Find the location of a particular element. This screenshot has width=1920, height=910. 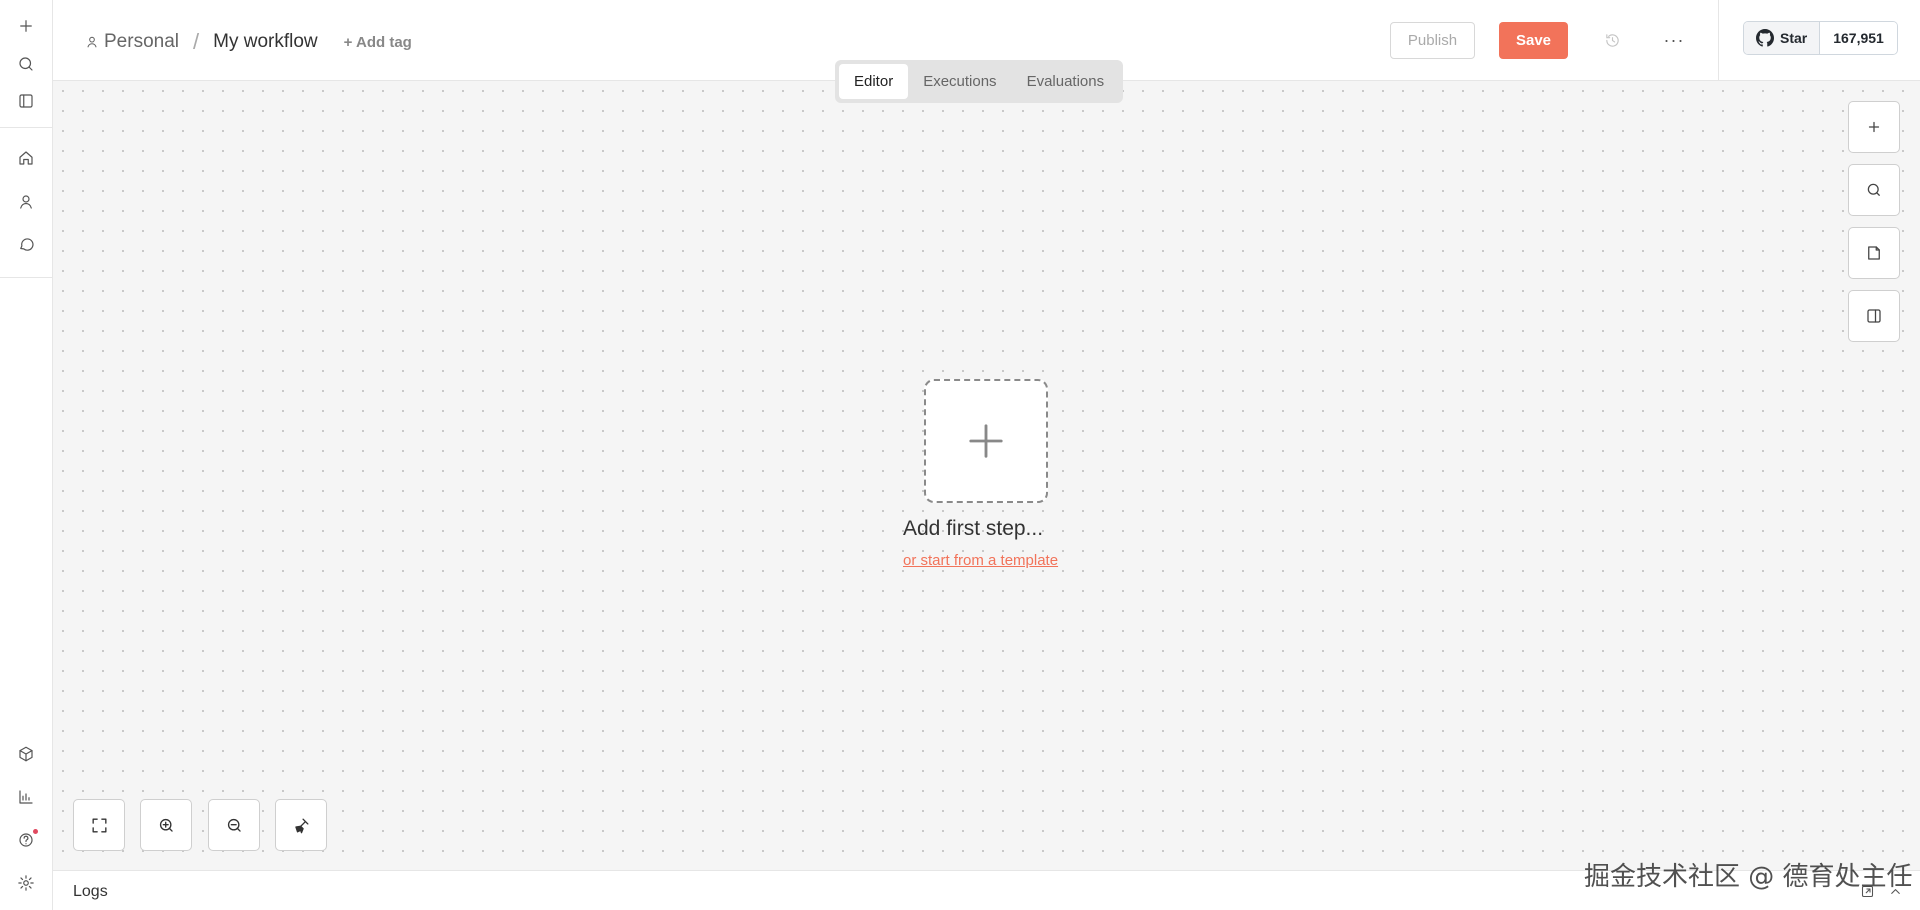

create-plus-icon is located at coordinates (26, 26).